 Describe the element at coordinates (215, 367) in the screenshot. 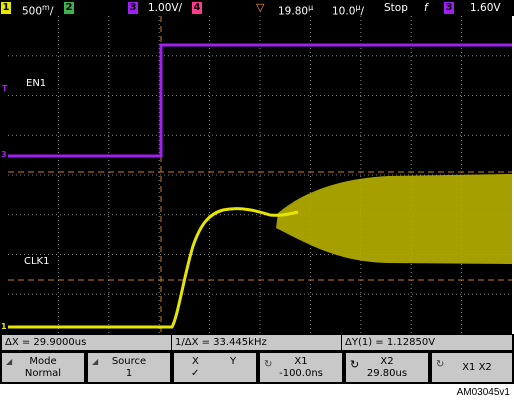

I see `xy-softkey: X Y ✓` at that location.